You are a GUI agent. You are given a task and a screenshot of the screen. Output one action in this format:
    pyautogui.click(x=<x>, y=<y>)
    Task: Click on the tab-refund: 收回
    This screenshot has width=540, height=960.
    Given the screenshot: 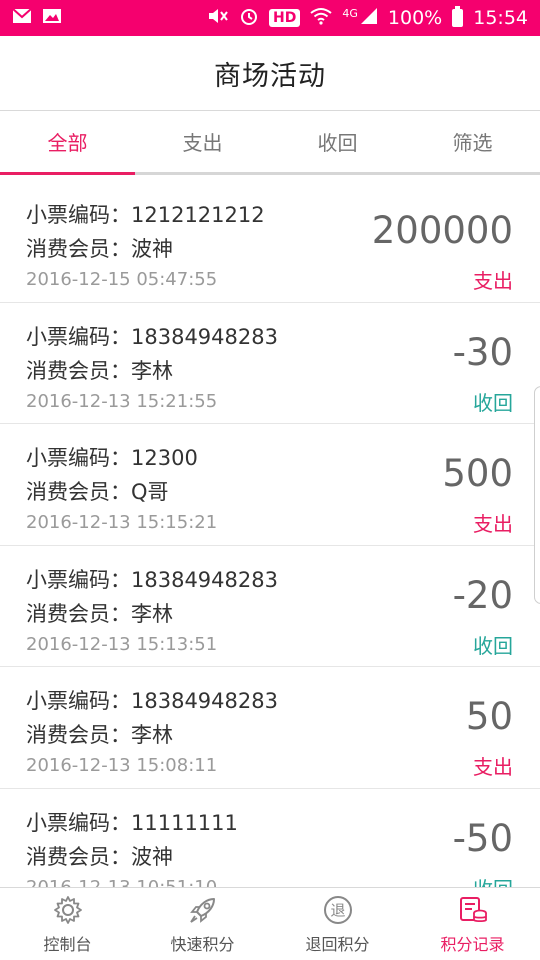 What is the action you would take?
    pyautogui.click(x=337, y=141)
    